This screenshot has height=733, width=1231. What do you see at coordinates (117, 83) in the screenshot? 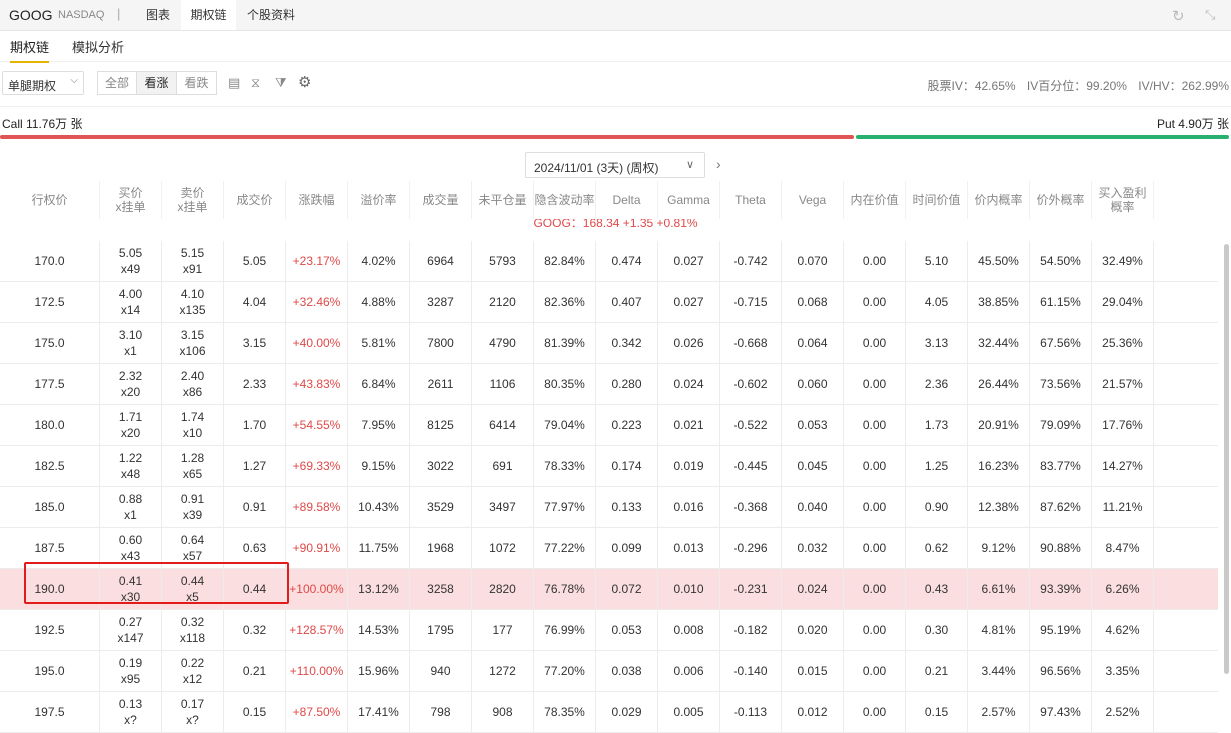
I see `filter-all: 全部` at bounding box center [117, 83].